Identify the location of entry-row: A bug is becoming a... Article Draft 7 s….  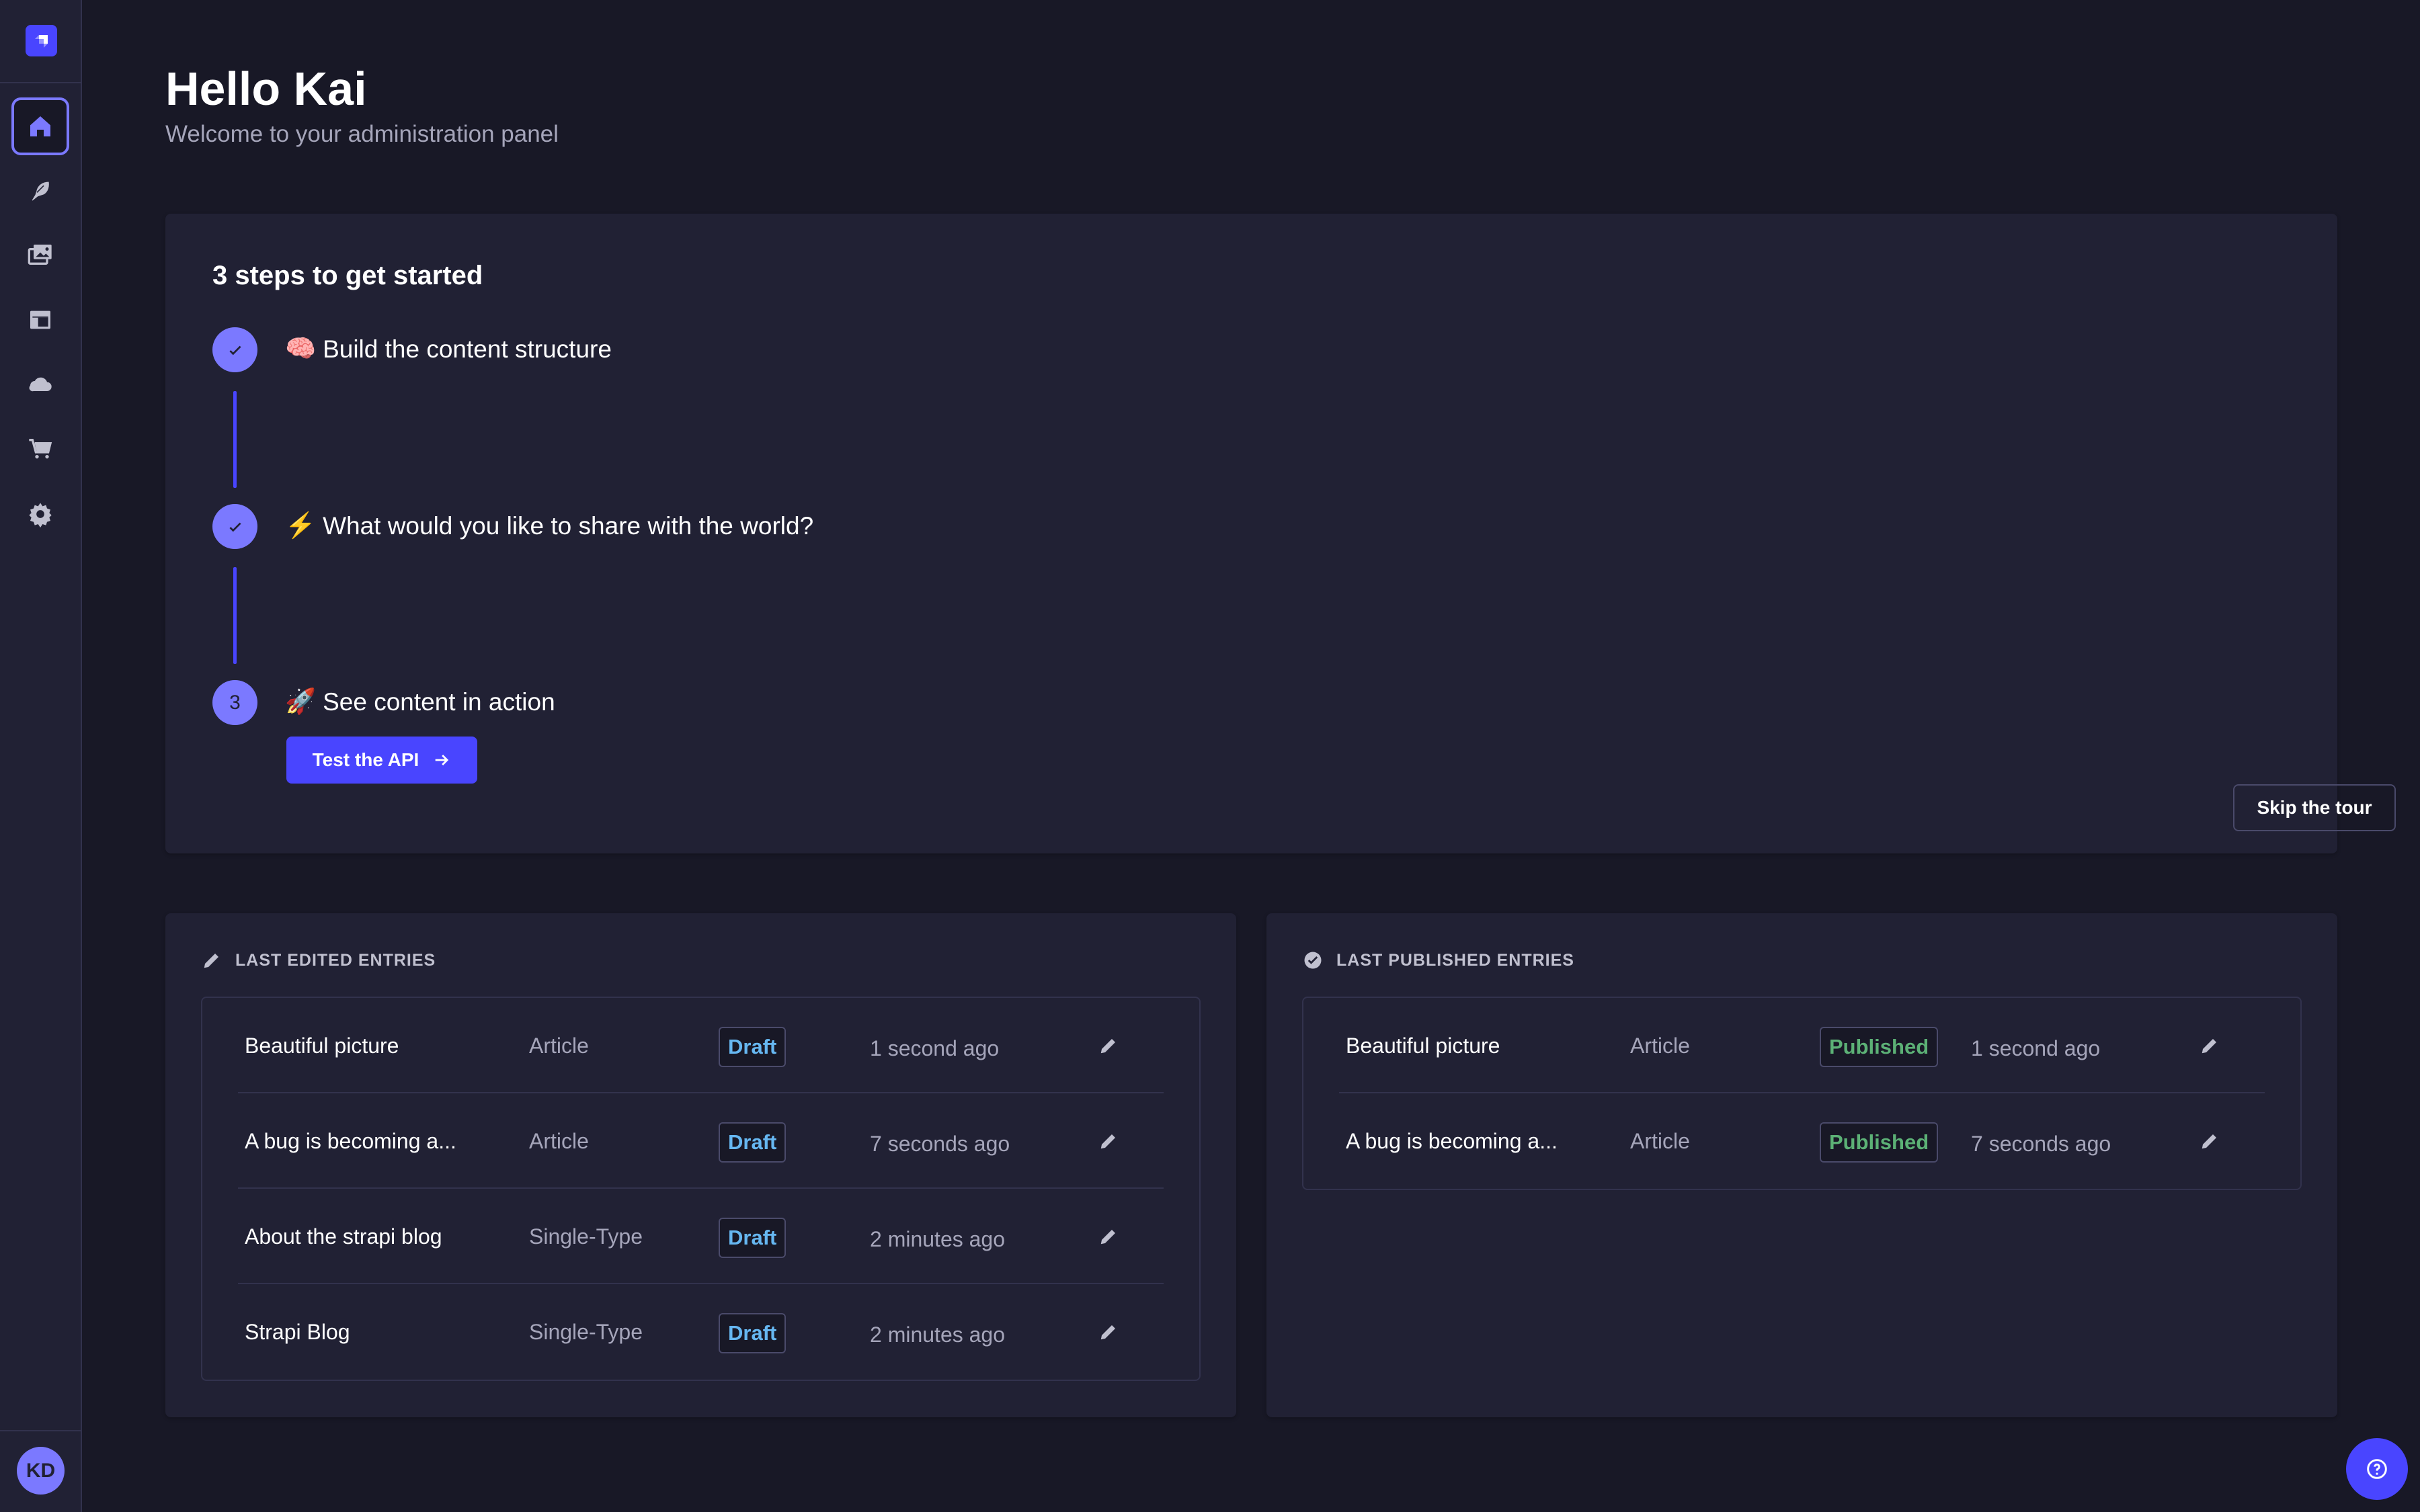
(701, 1141).